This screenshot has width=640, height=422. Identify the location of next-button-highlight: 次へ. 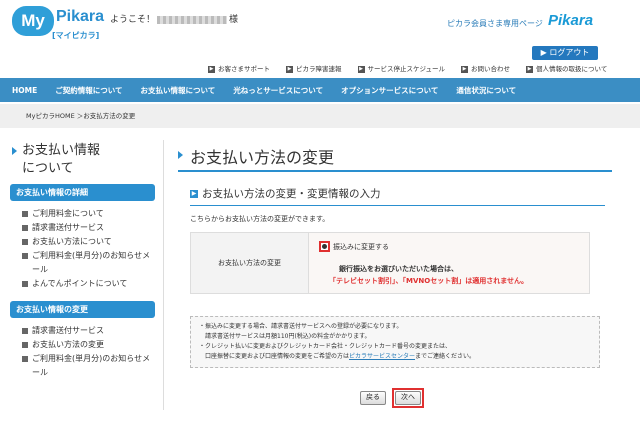
(408, 398).